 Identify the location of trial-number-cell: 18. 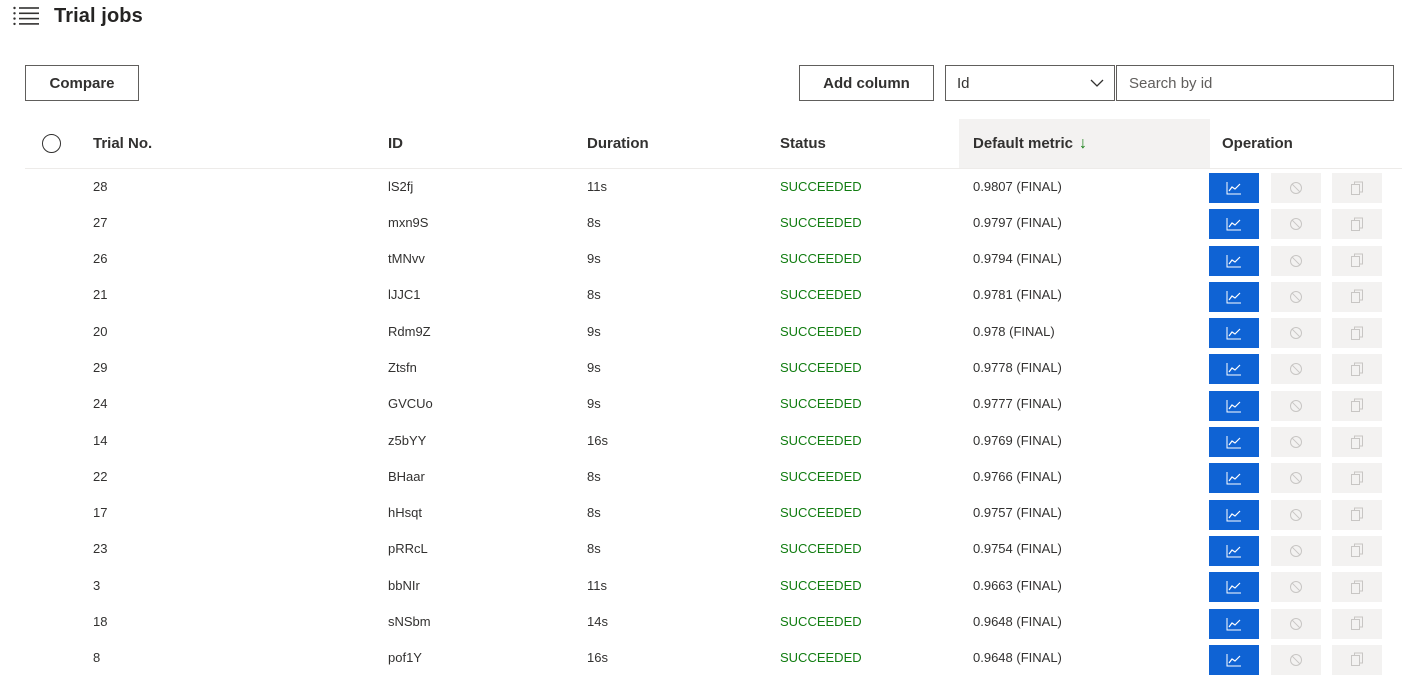
(100, 622).